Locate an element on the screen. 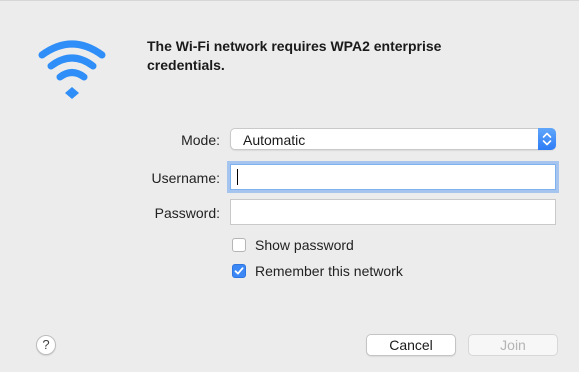  mode-select-value: Automatic is located at coordinates (274, 140).